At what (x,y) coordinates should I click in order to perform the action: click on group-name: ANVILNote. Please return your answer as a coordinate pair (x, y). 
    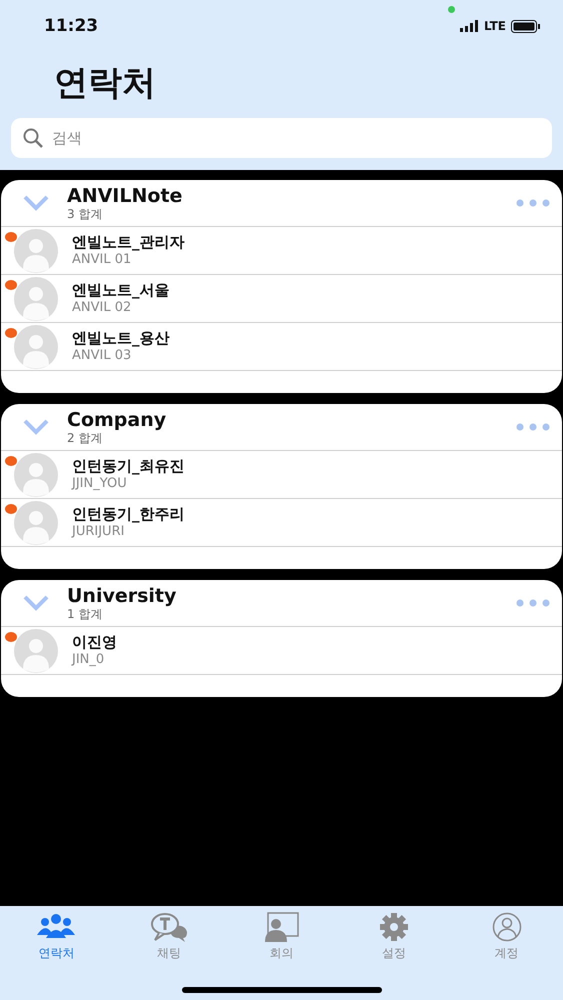
    Looking at the image, I should click on (125, 196).